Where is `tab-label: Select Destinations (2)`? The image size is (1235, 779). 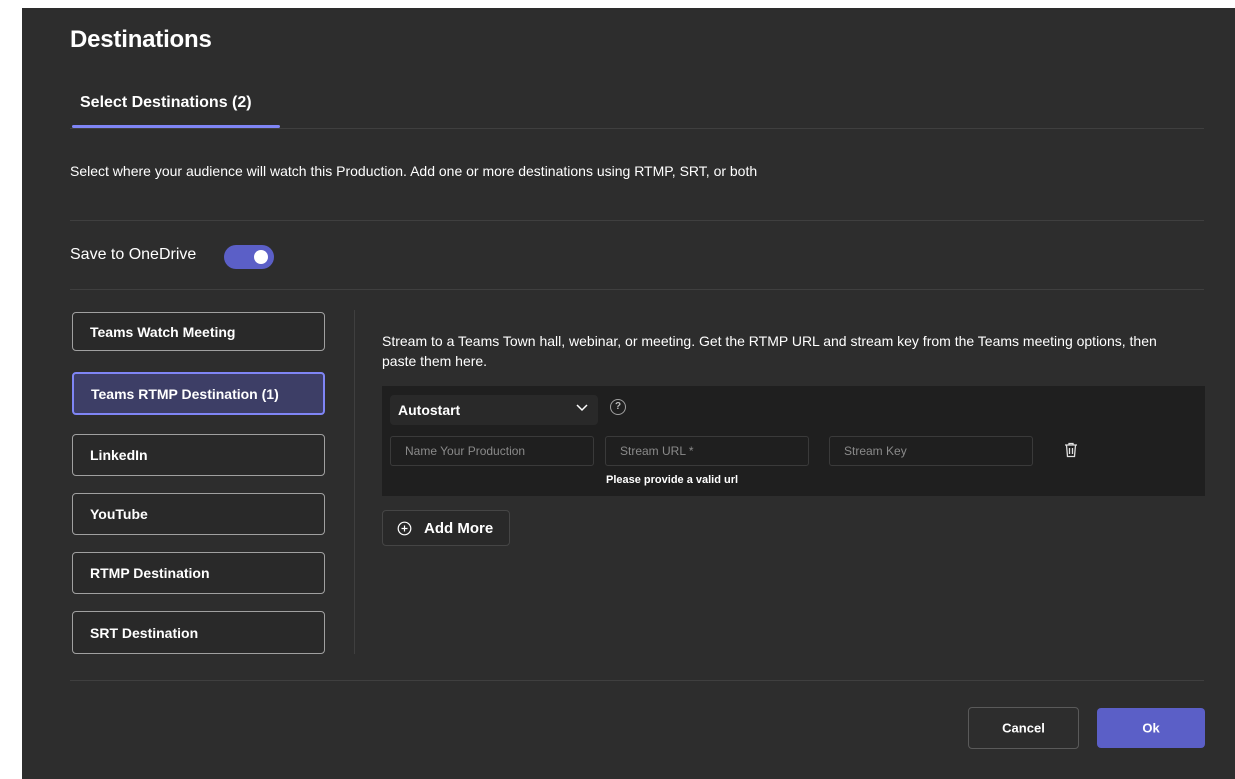
tab-label: Select Destinations (2) is located at coordinates (166, 102).